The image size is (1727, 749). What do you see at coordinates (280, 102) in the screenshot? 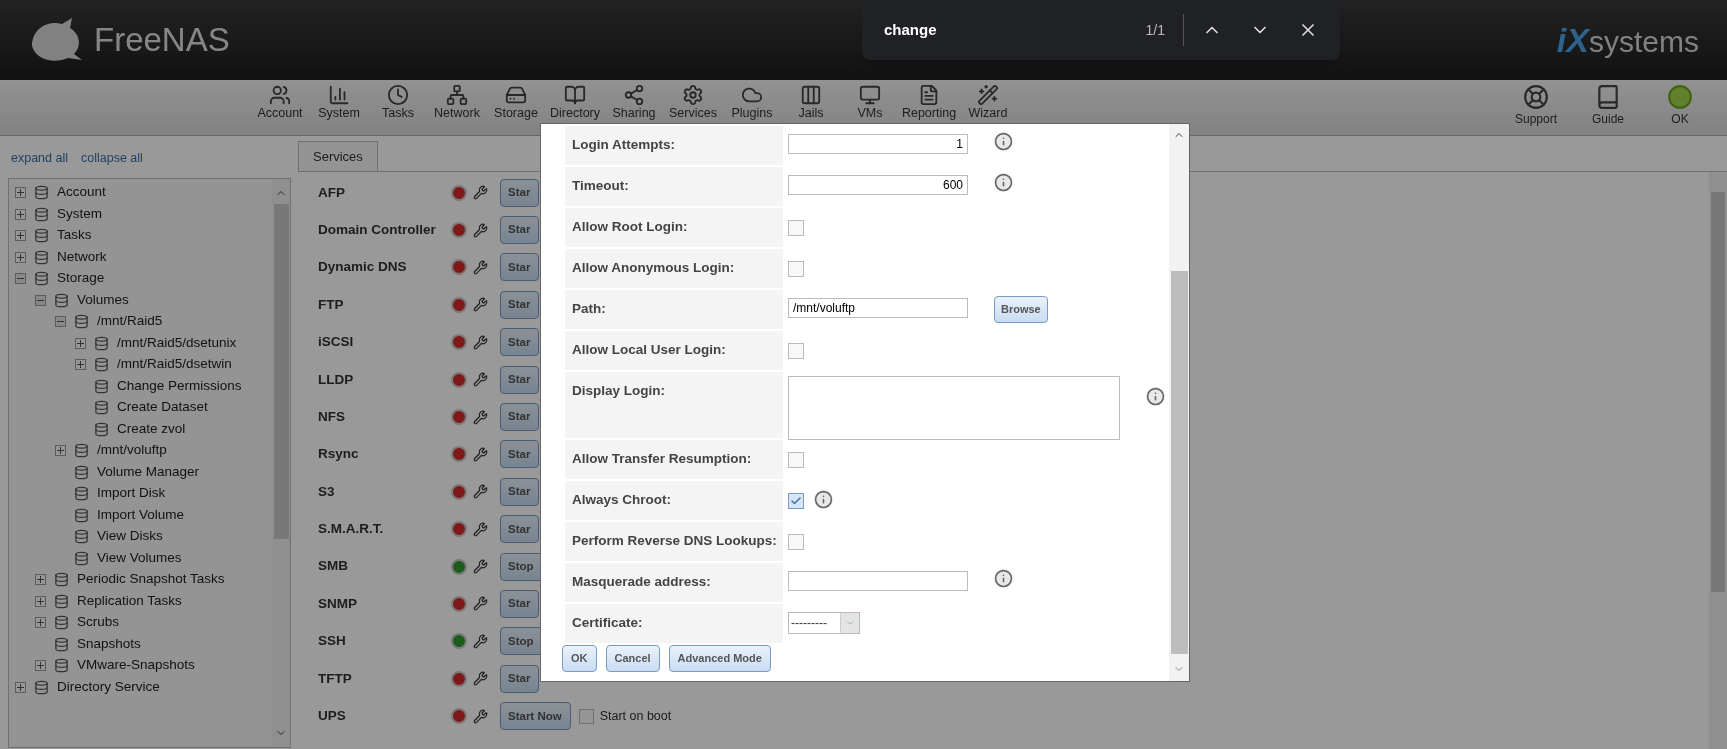
I see `toolbar-button: Account` at bounding box center [280, 102].